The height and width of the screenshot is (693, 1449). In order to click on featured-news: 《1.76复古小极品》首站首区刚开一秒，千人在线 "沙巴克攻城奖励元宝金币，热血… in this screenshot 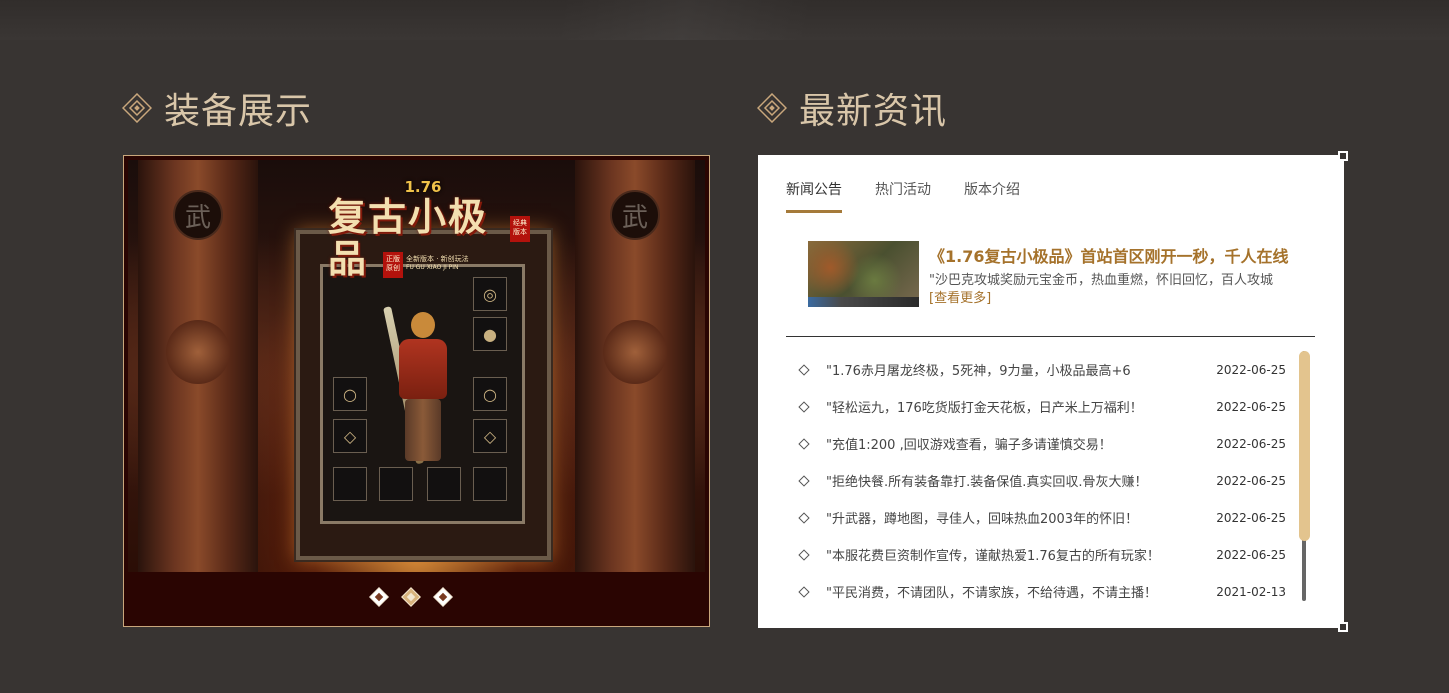, I will do `click(1063, 274)`.